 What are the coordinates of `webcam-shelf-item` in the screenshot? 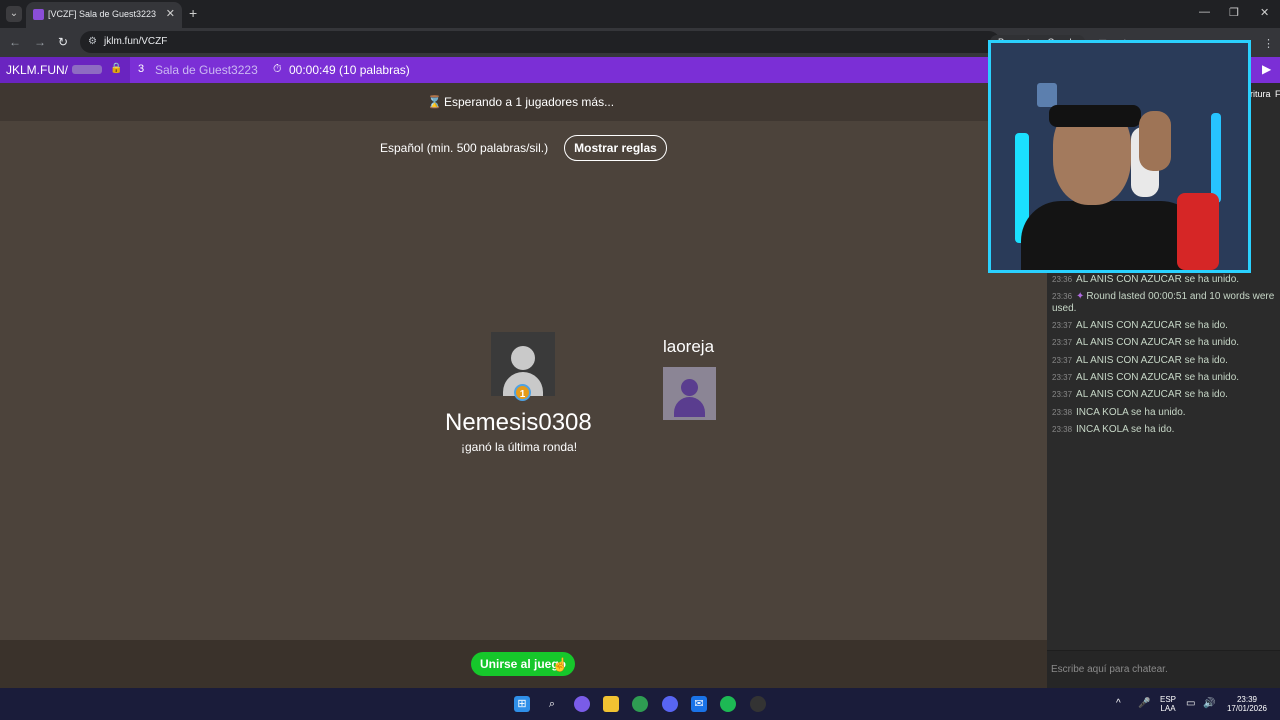 It's located at (1047, 95).